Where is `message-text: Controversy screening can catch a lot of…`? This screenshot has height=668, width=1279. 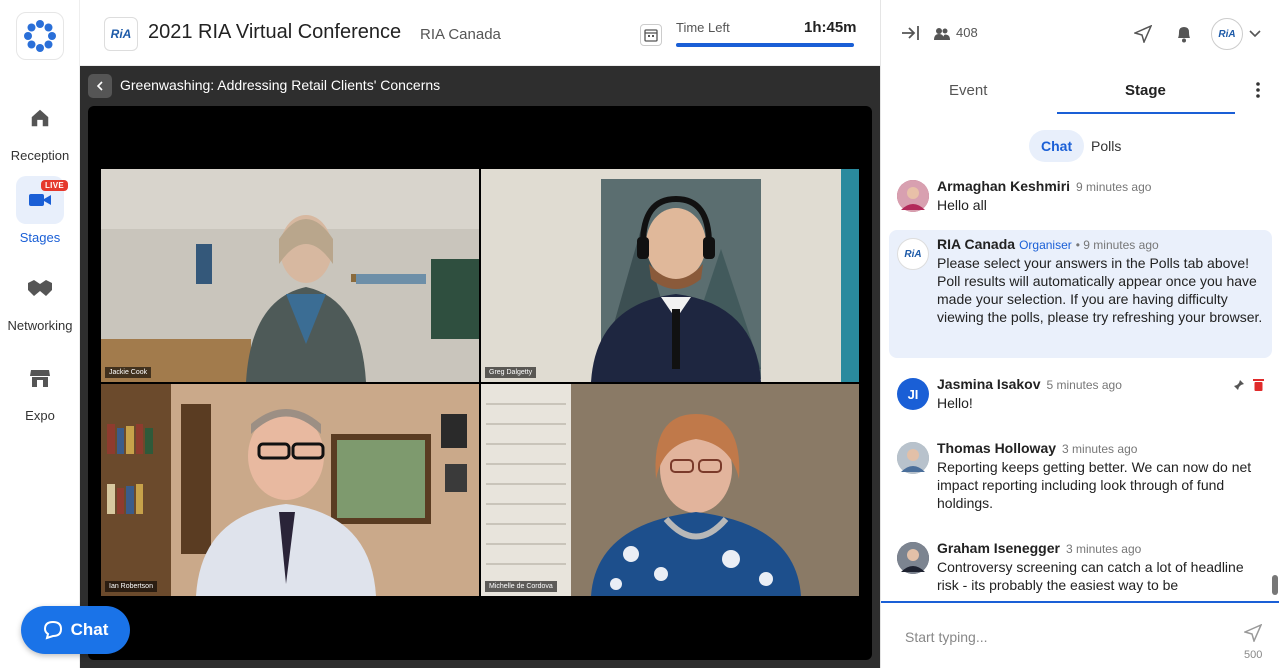
message-text: Controversy screening can catch a lot of… is located at coordinates (1090, 576).